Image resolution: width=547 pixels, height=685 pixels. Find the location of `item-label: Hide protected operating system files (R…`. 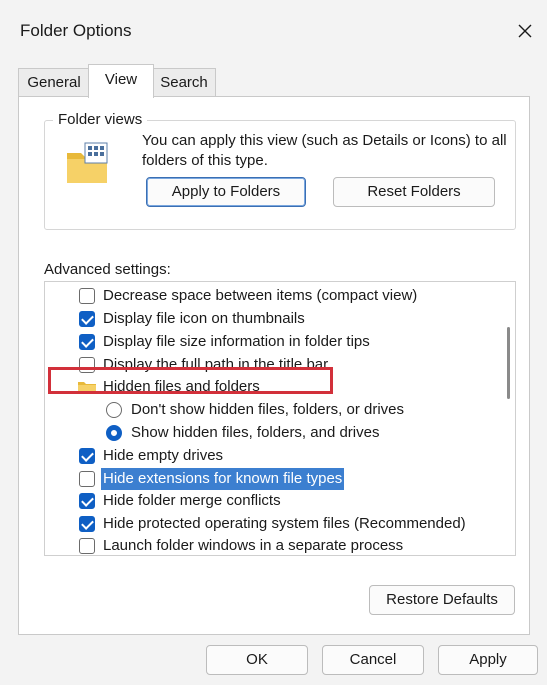

item-label: Hide protected operating system files (R… is located at coordinates (284, 523).